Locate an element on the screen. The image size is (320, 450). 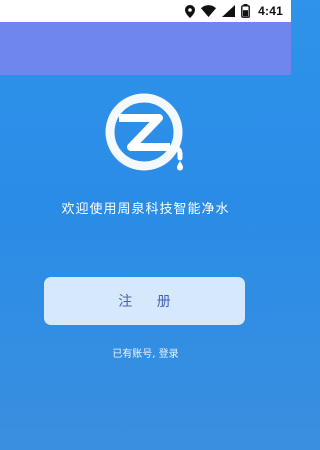
status-bar: 4:41 is located at coordinates (145, 11).